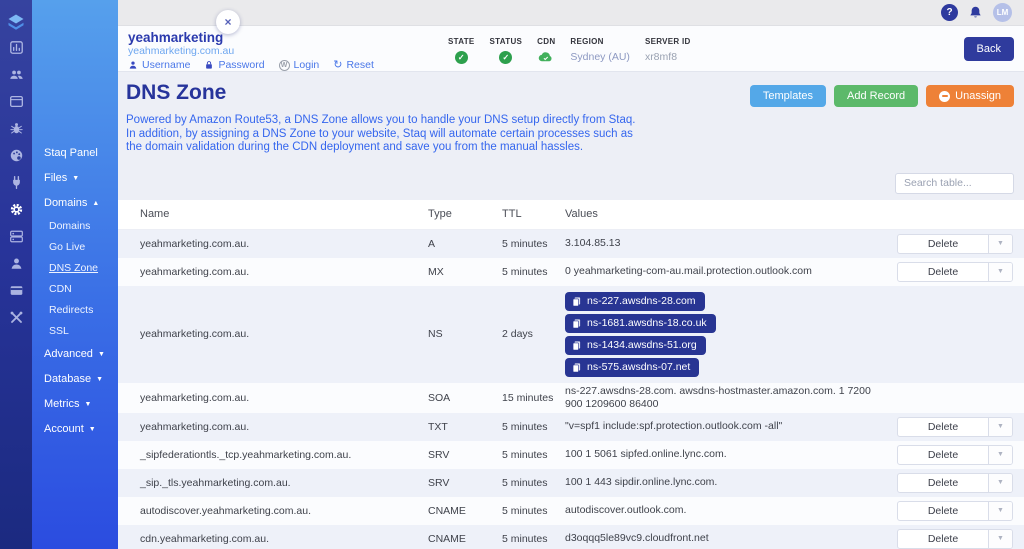 This screenshot has height=549, width=1024. I want to click on add-record-label: Add Record, so click(876, 96).